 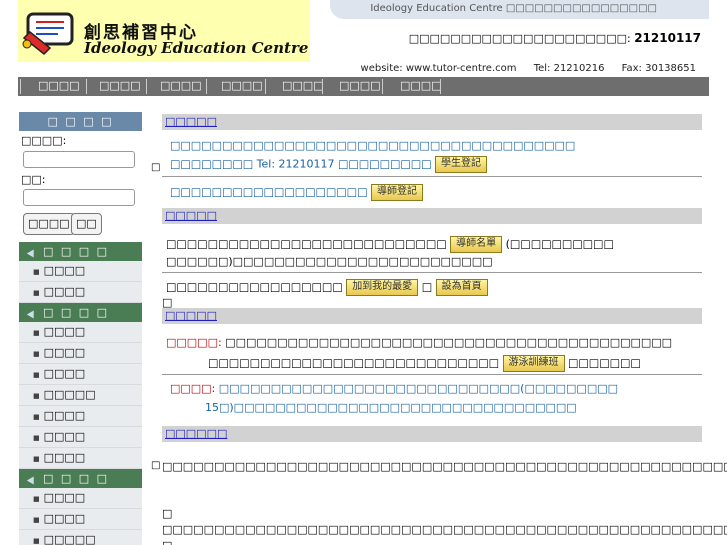 What do you see at coordinates (360, 85) in the screenshot?
I see `nav-item-6: □□□□` at bounding box center [360, 85].